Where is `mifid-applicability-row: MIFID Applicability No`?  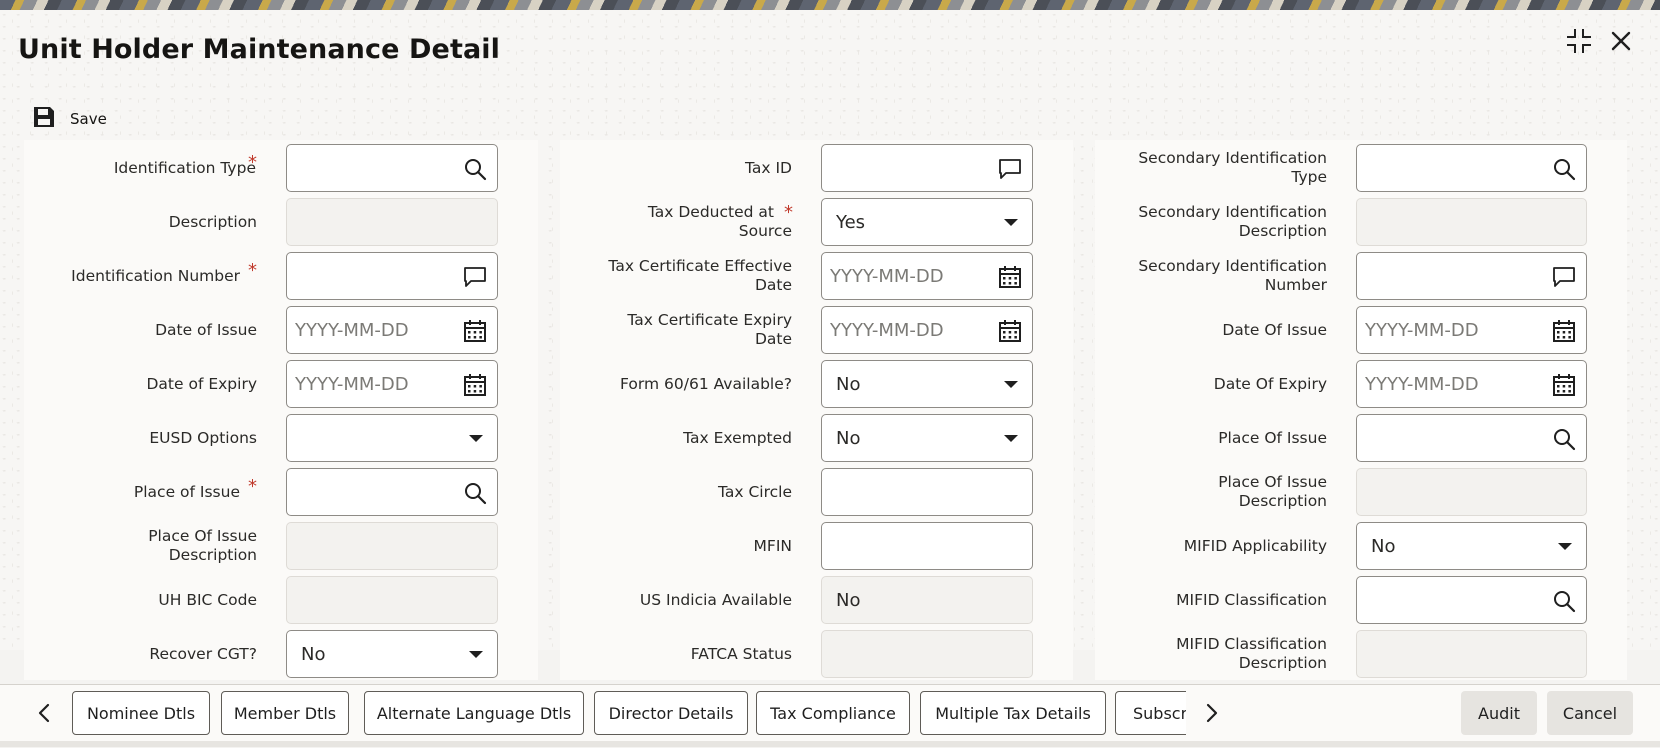 mifid-applicability-row: MIFID Applicability No is located at coordinates (1361, 546).